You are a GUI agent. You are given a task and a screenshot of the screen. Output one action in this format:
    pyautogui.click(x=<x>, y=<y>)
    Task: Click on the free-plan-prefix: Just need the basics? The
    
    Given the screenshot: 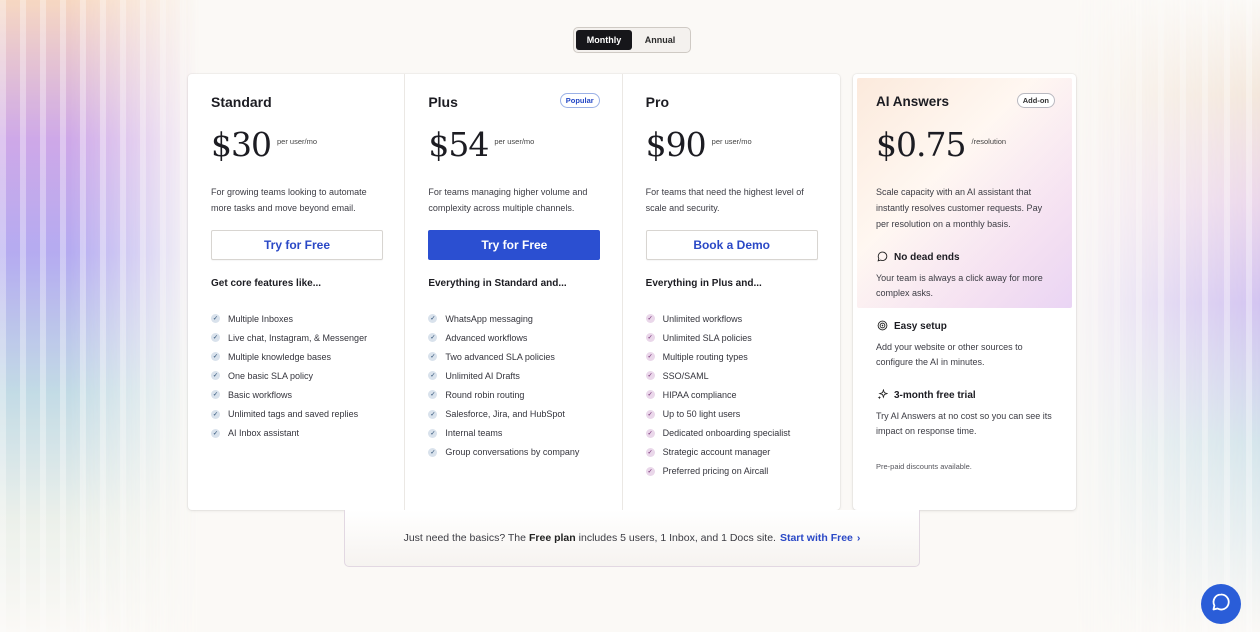 What is the action you would take?
    pyautogui.click(x=464, y=538)
    